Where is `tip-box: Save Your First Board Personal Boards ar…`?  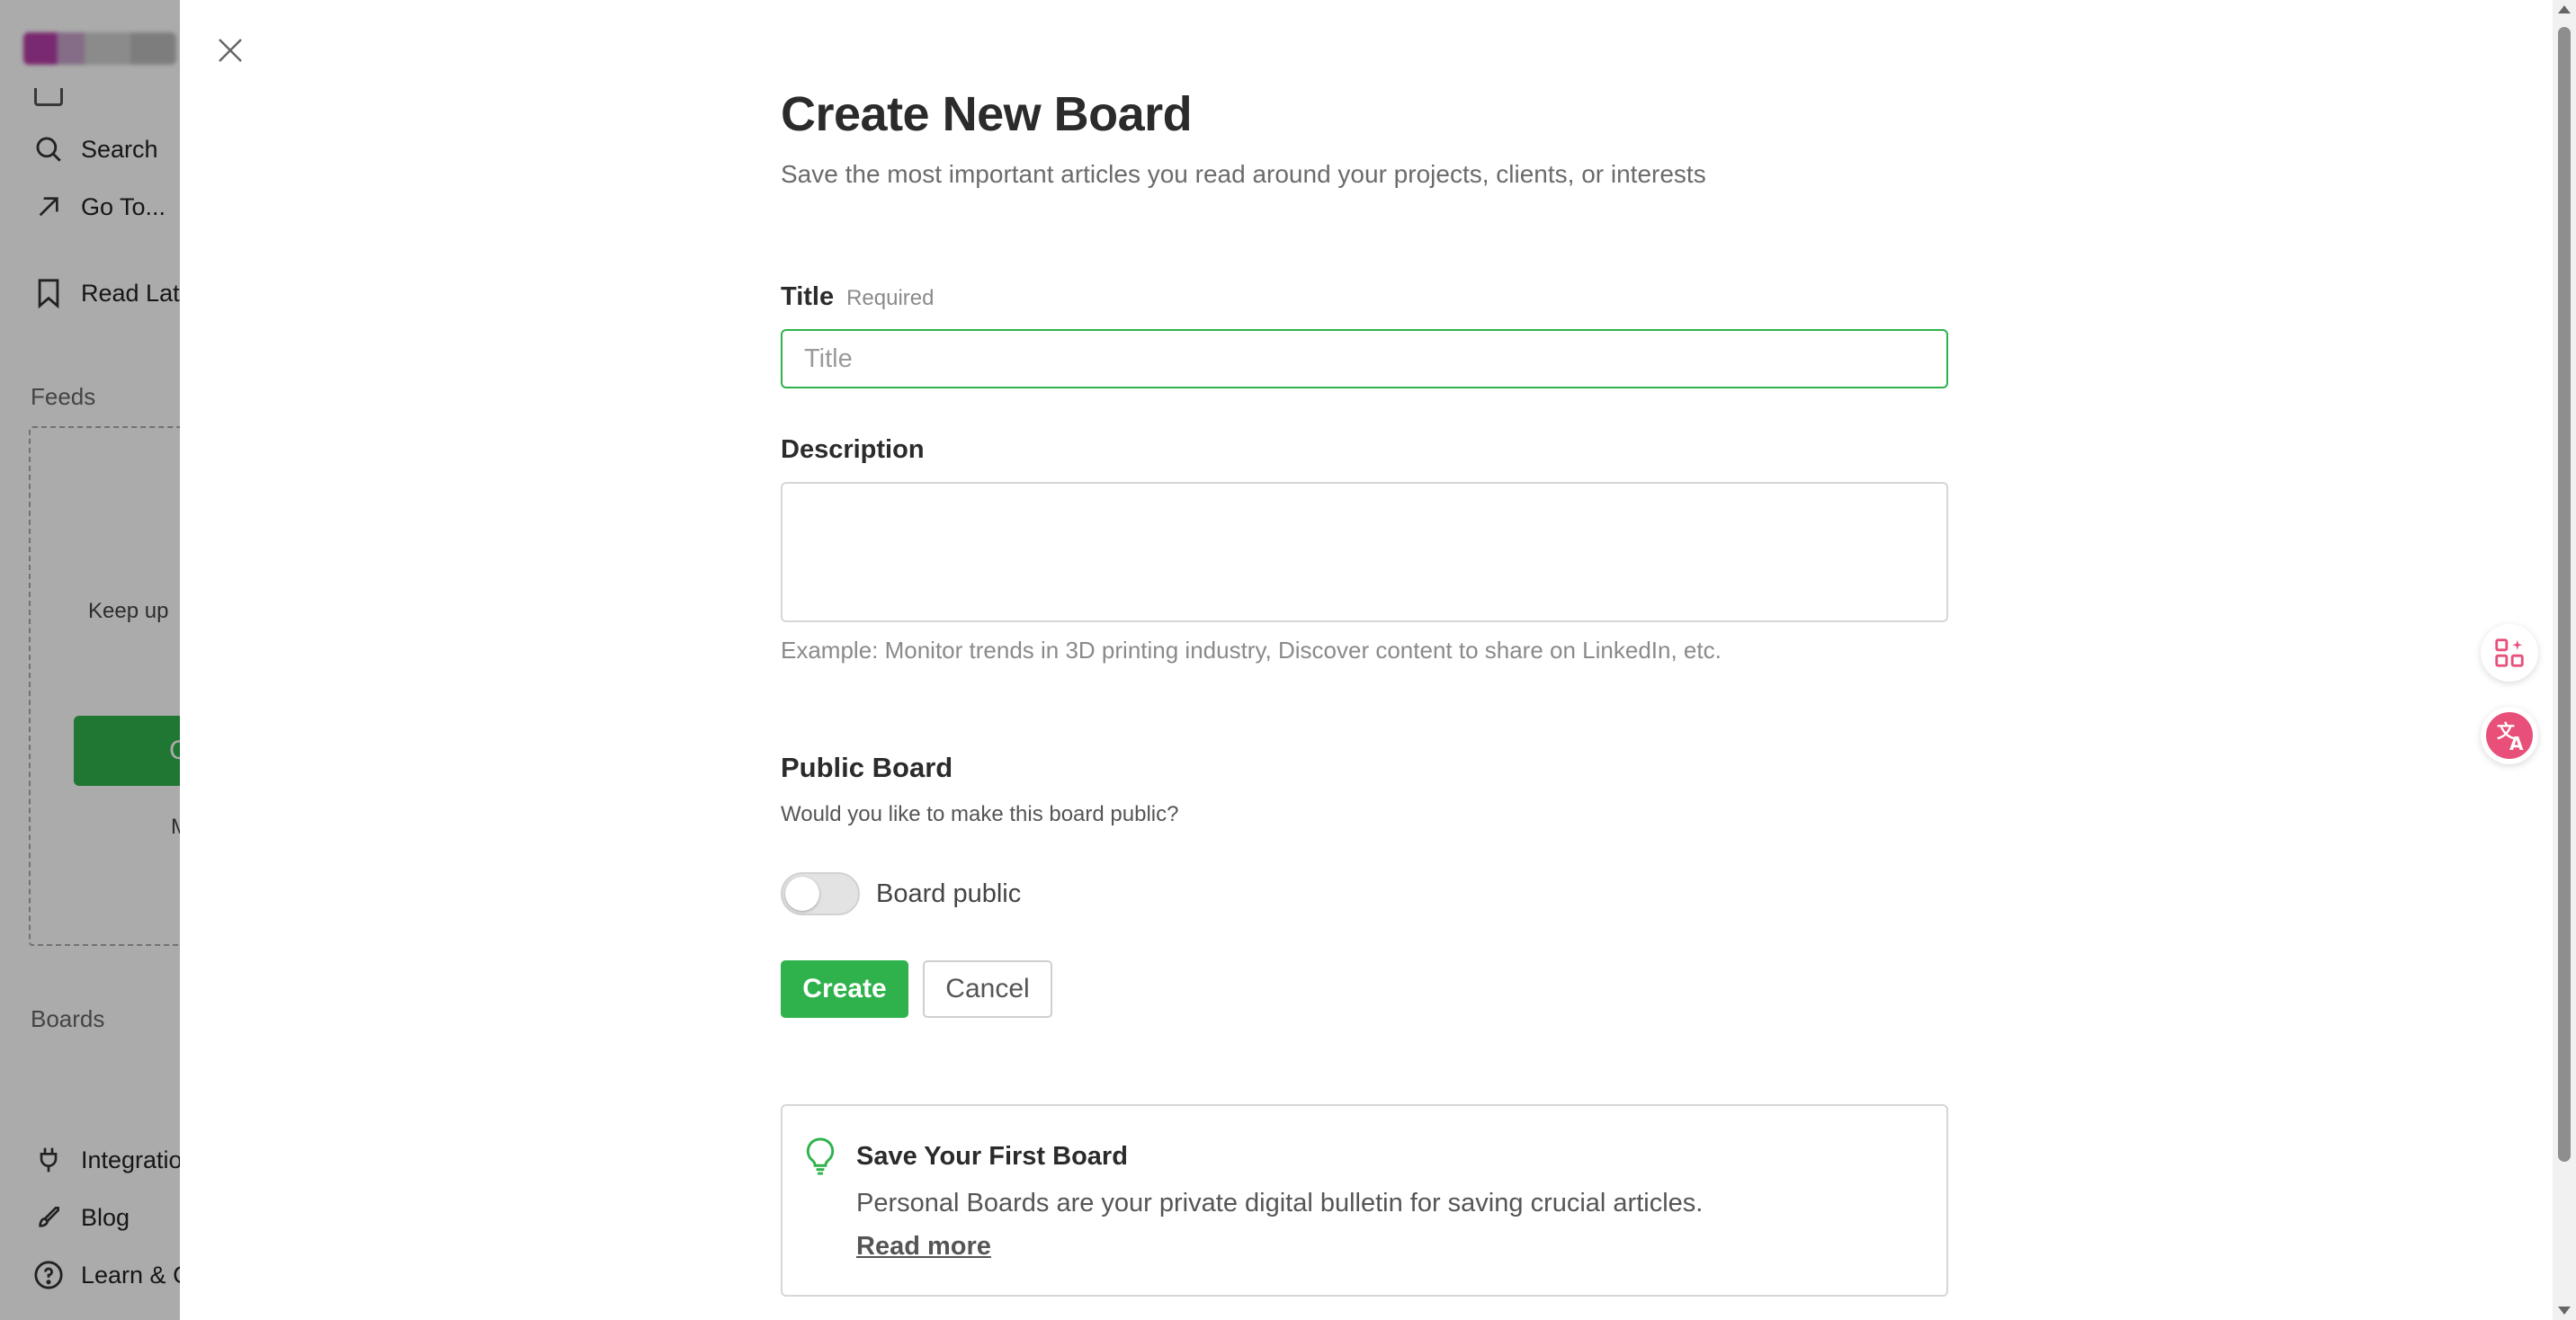 tip-box: Save Your First Board Personal Boards ar… is located at coordinates (1364, 1200).